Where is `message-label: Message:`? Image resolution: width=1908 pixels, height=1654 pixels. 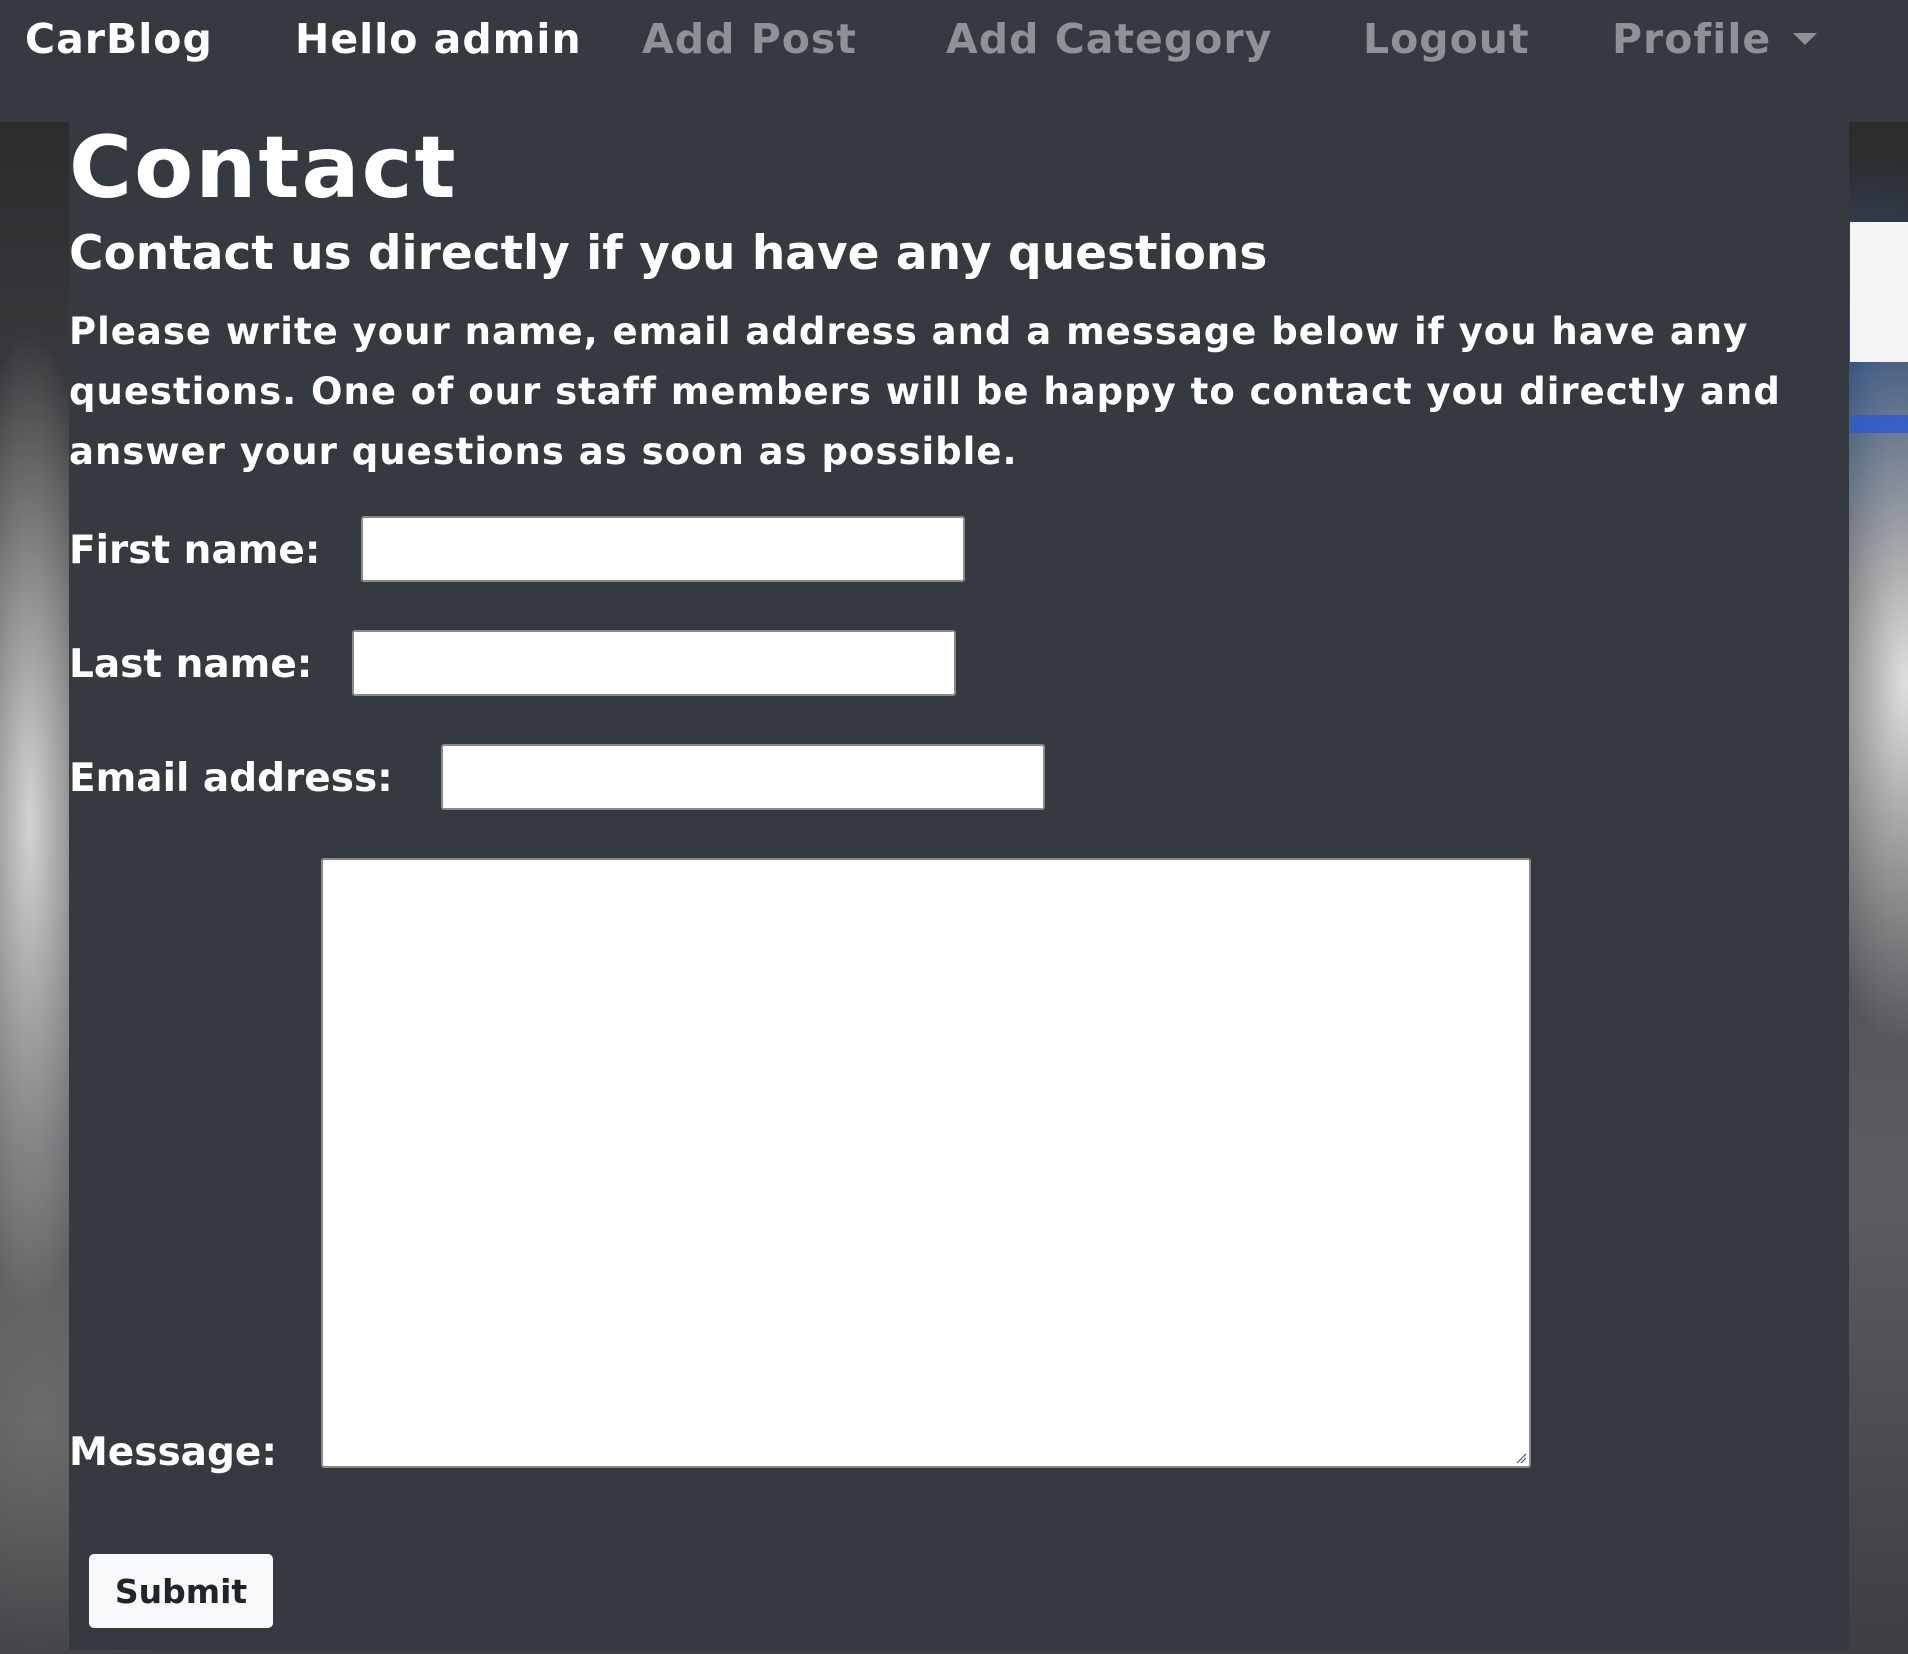
message-label: Message: is located at coordinates (173, 1452).